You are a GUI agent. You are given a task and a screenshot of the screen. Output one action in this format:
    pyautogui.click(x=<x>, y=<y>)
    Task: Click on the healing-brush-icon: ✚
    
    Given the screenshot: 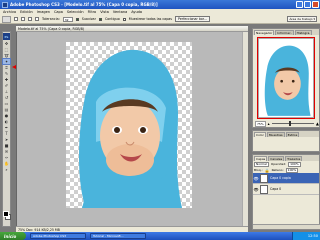 What is the action you would take?
    pyautogui.click(x=6, y=79)
    